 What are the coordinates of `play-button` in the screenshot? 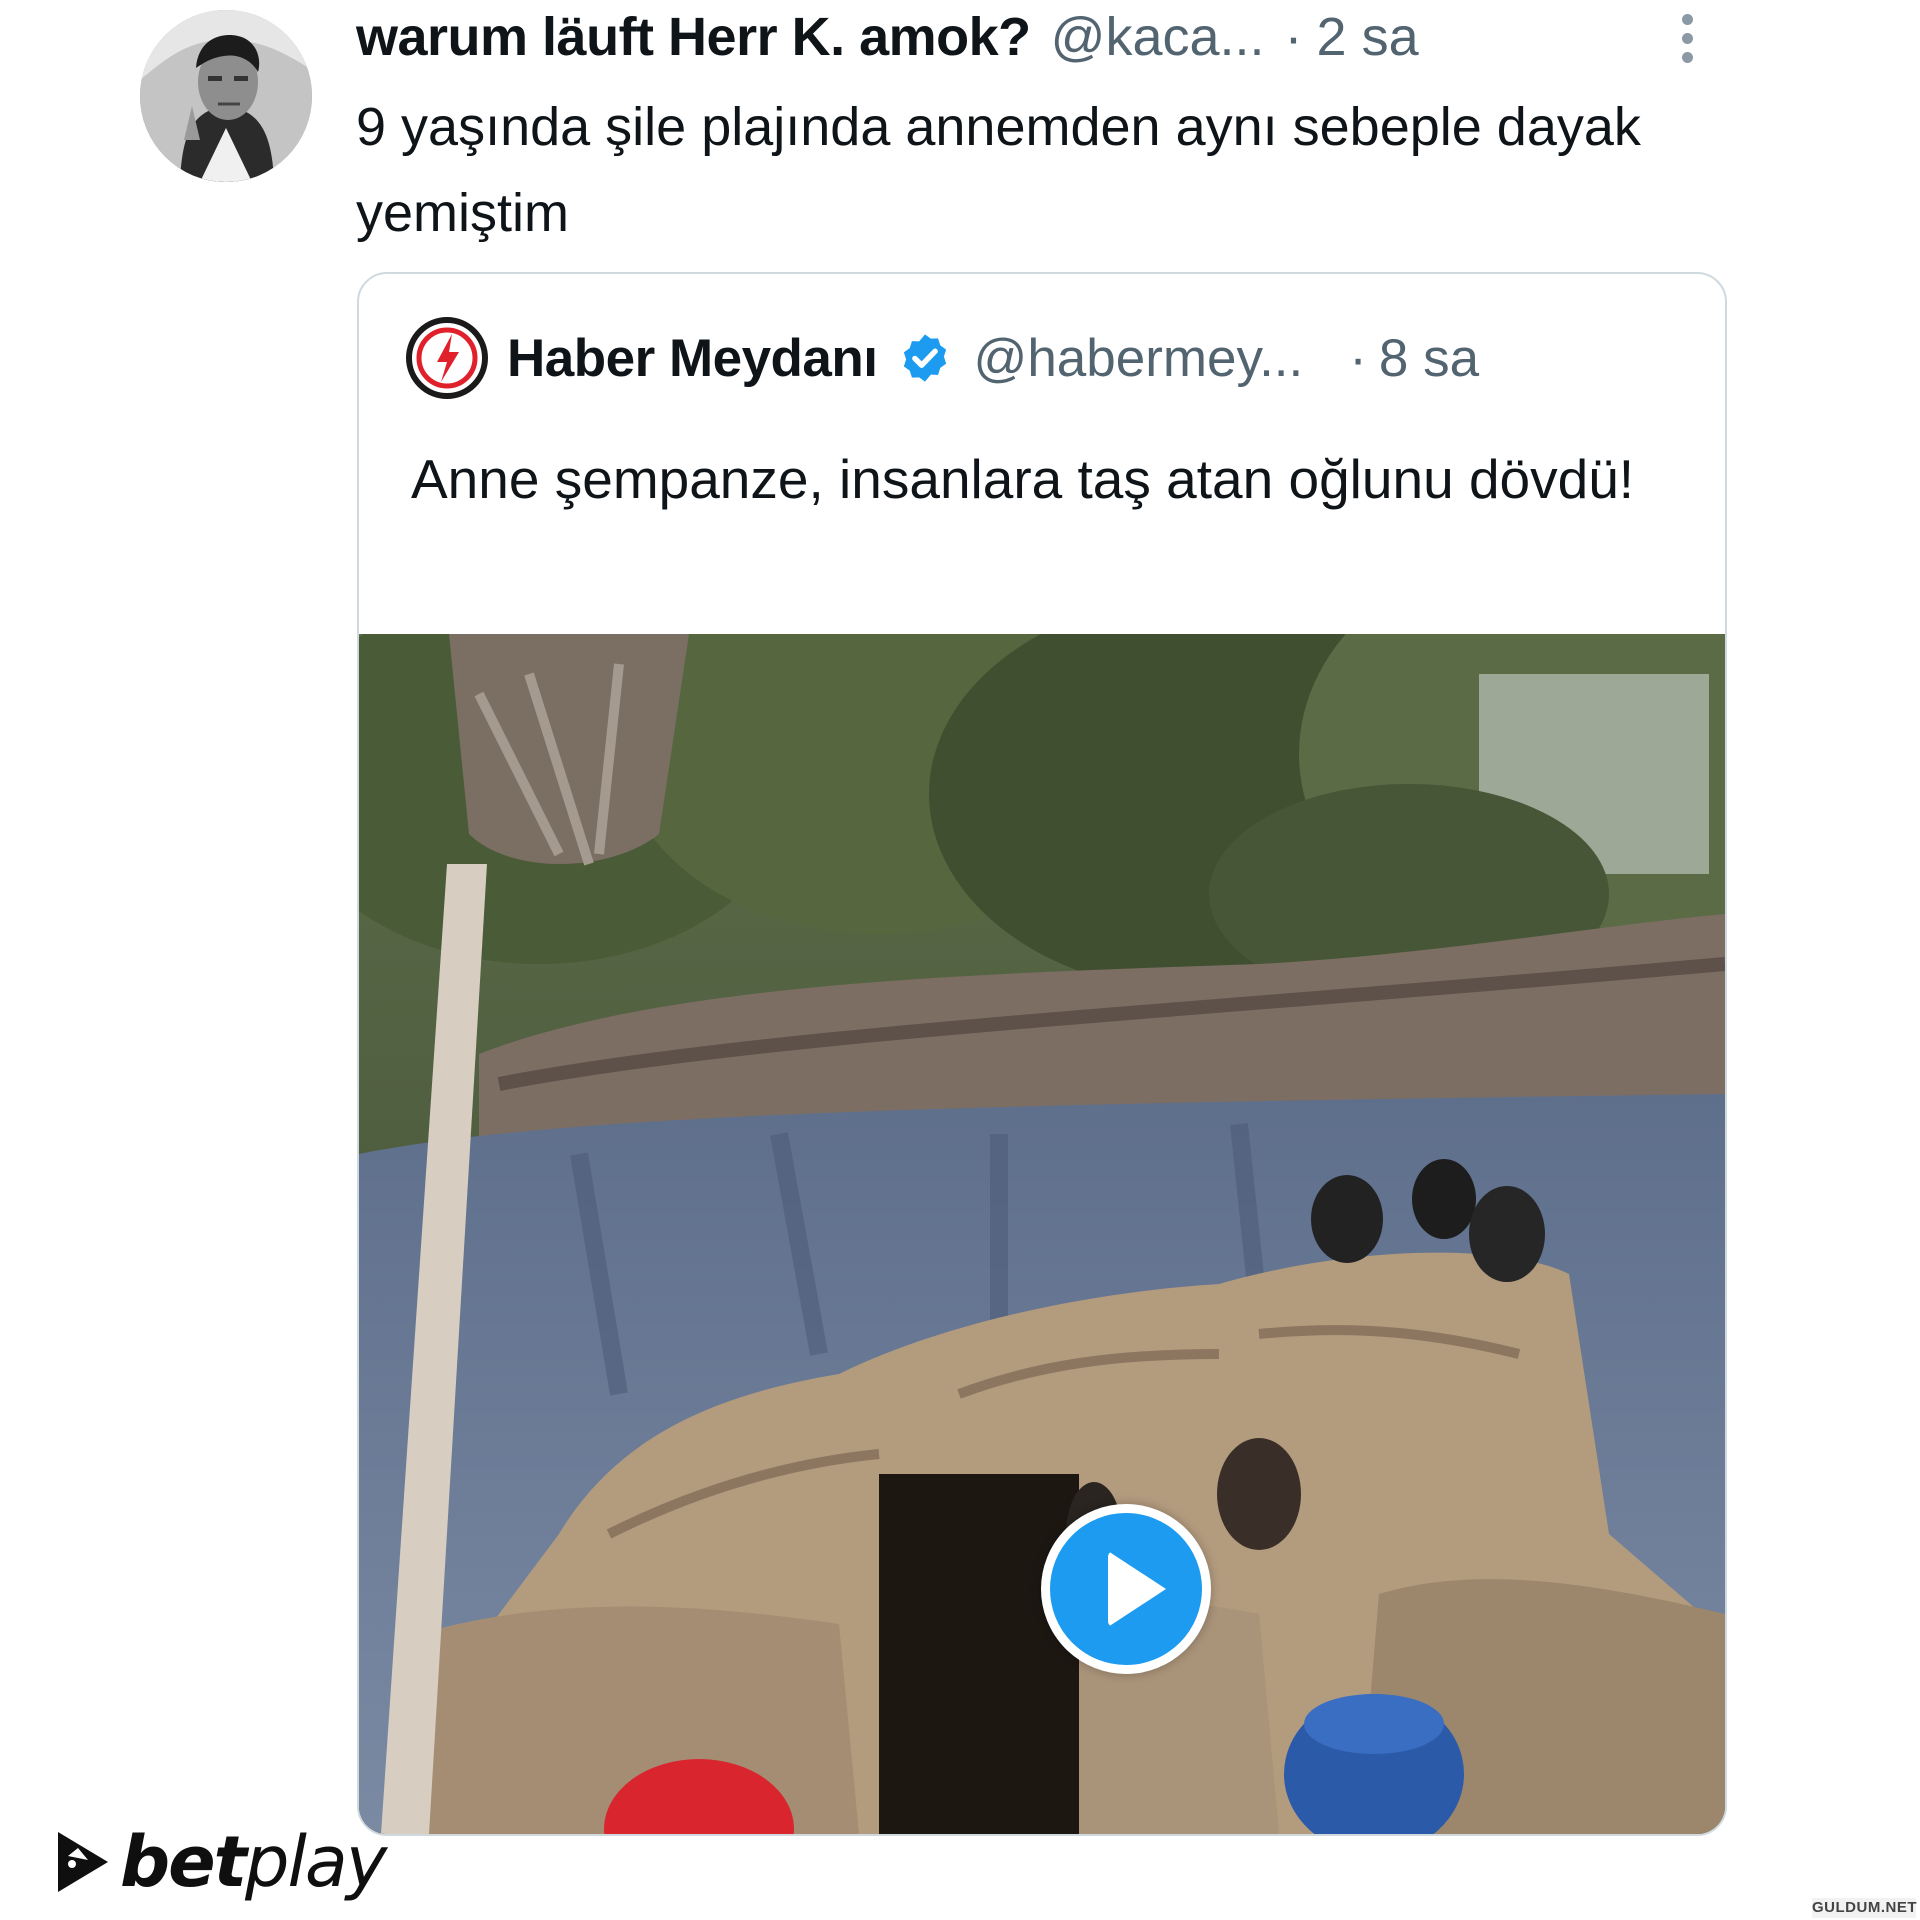 It's located at (1126, 1589).